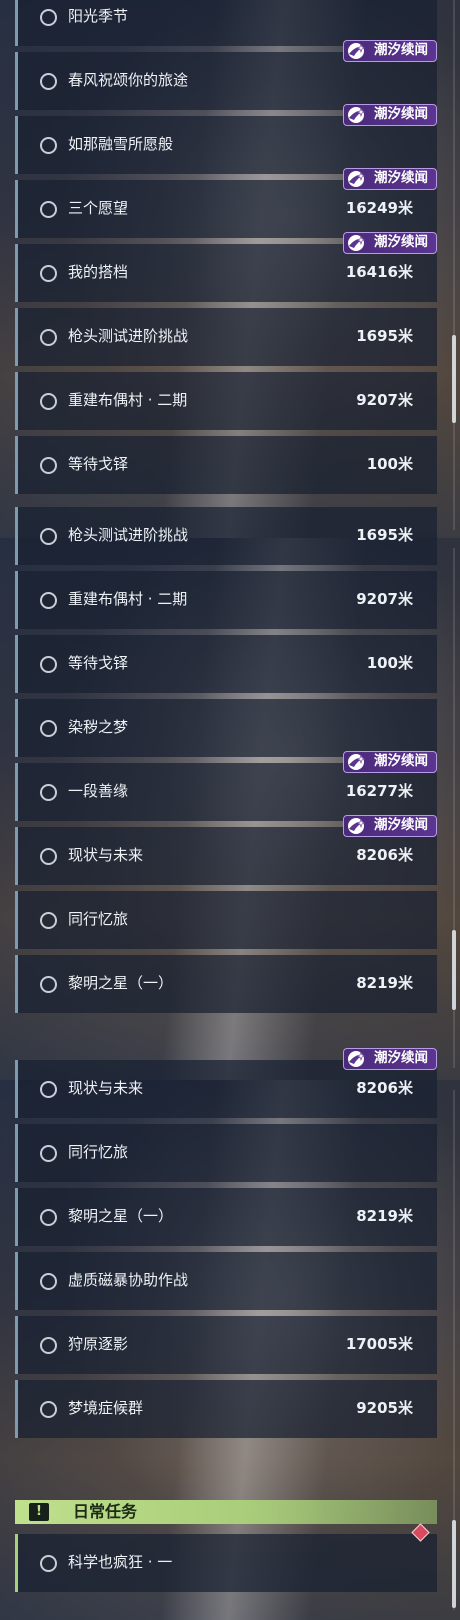  I want to click on quest-row: 春风祝颂你的旅途 潮汐续闻, so click(226, 75).